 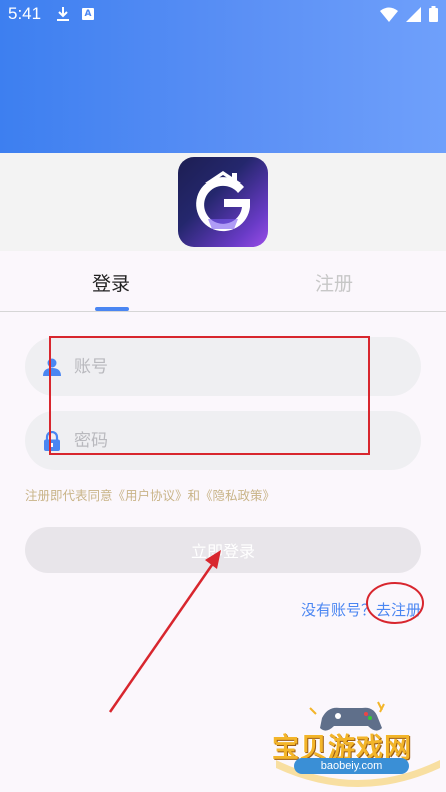 What do you see at coordinates (338, 610) in the screenshot?
I see `register-question: 没有账号？` at bounding box center [338, 610].